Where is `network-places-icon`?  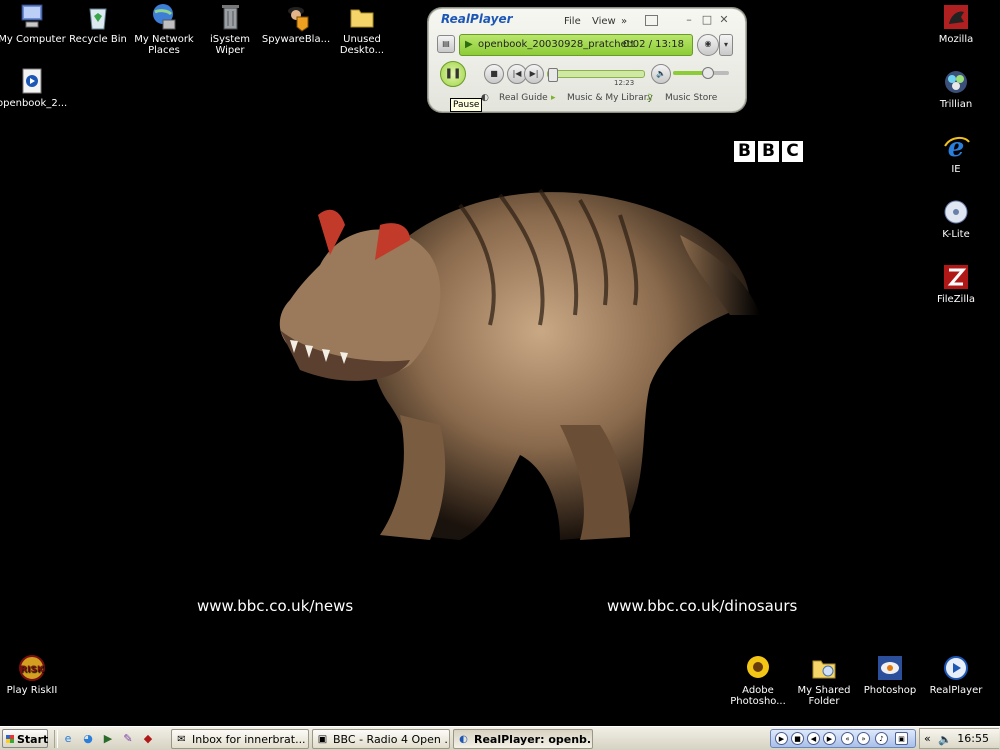
network-places-icon is located at coordinates (164, 17).